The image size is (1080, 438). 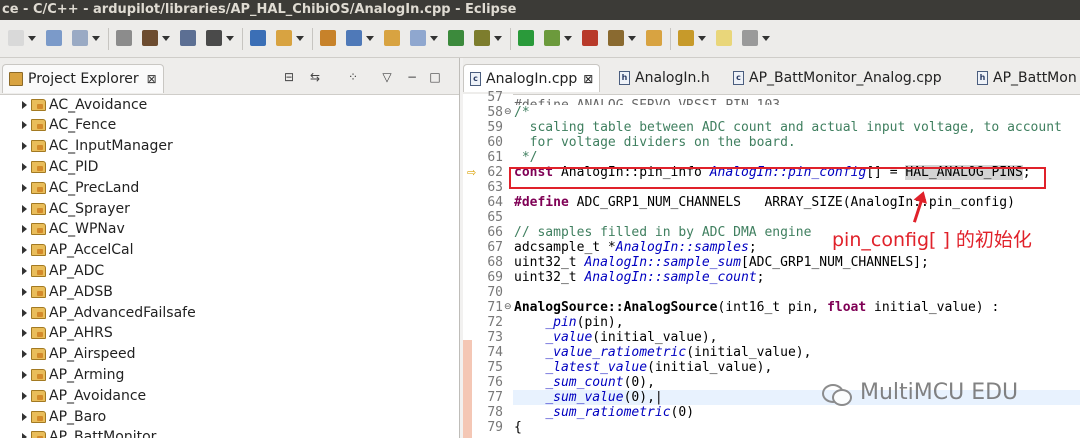 What do you see at coordinates (80, 38) in the screenshot?
I see `save-all-icon` at bounding box center [80, 38].